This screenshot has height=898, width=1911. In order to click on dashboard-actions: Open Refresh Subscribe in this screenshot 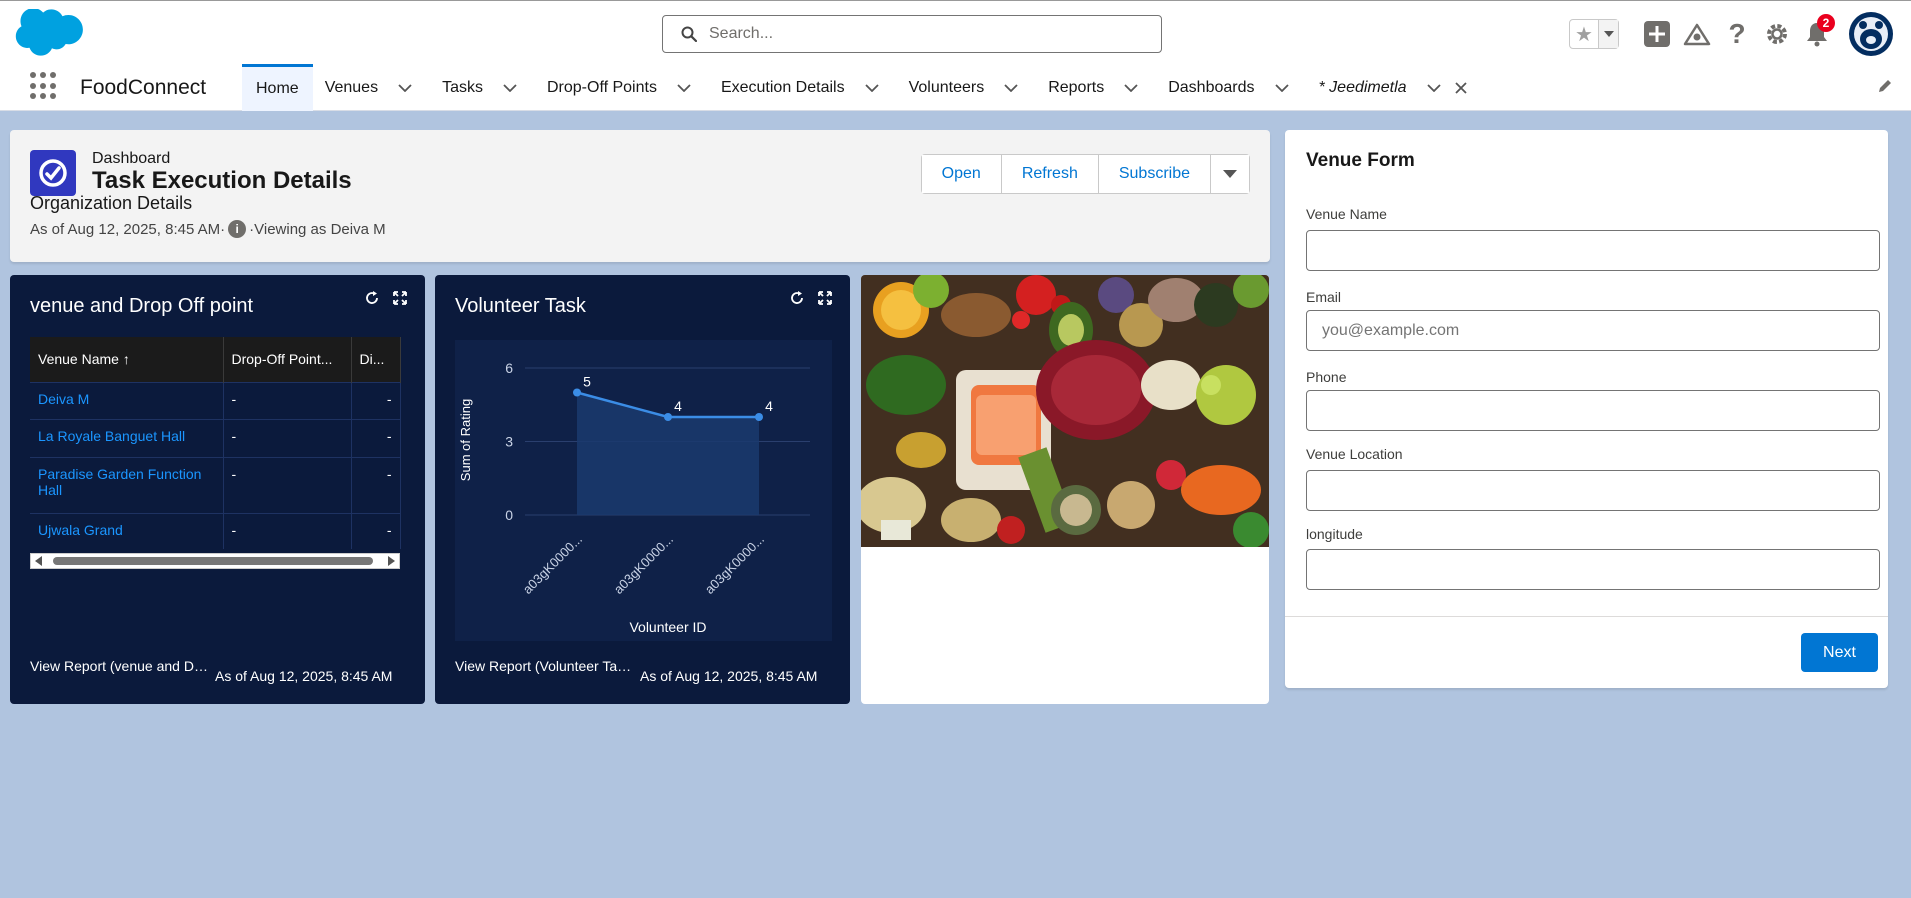, I will do `click(1085, 174)`.